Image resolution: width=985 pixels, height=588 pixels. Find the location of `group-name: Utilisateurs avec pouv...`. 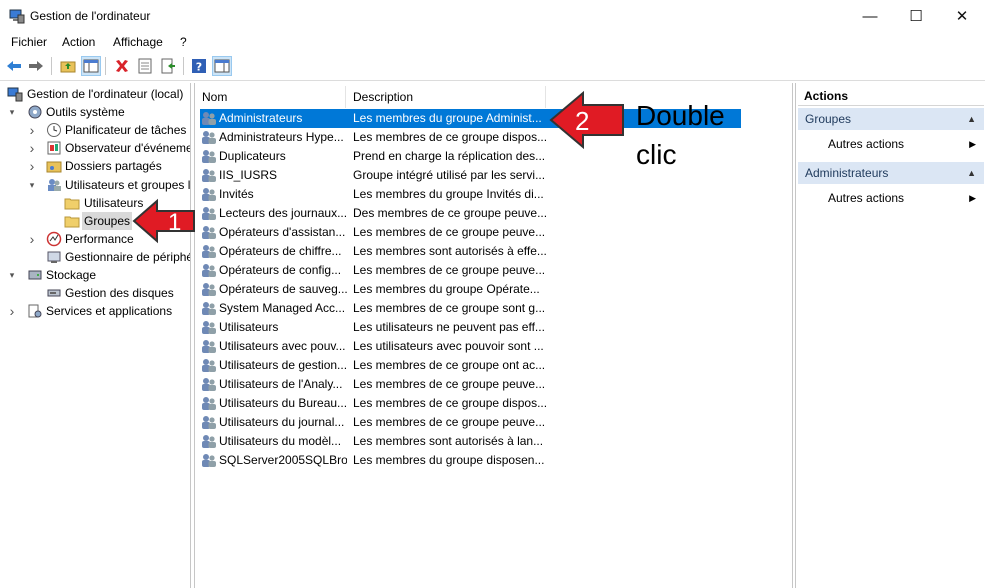

group-name: Utilisateurs avec pouv... is located at coordinates (282, 346).